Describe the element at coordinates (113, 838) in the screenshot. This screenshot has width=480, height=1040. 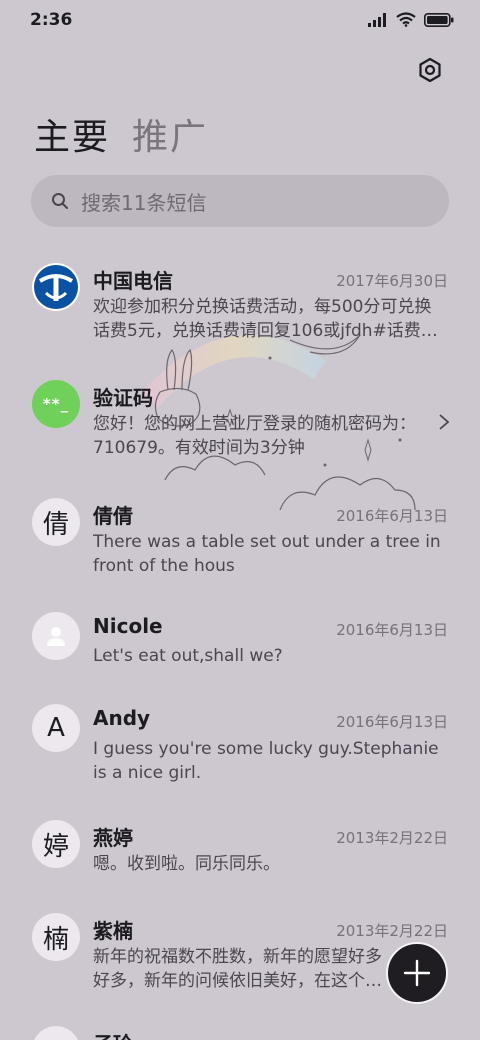
I see `contact-name: 燕婷` at that location.